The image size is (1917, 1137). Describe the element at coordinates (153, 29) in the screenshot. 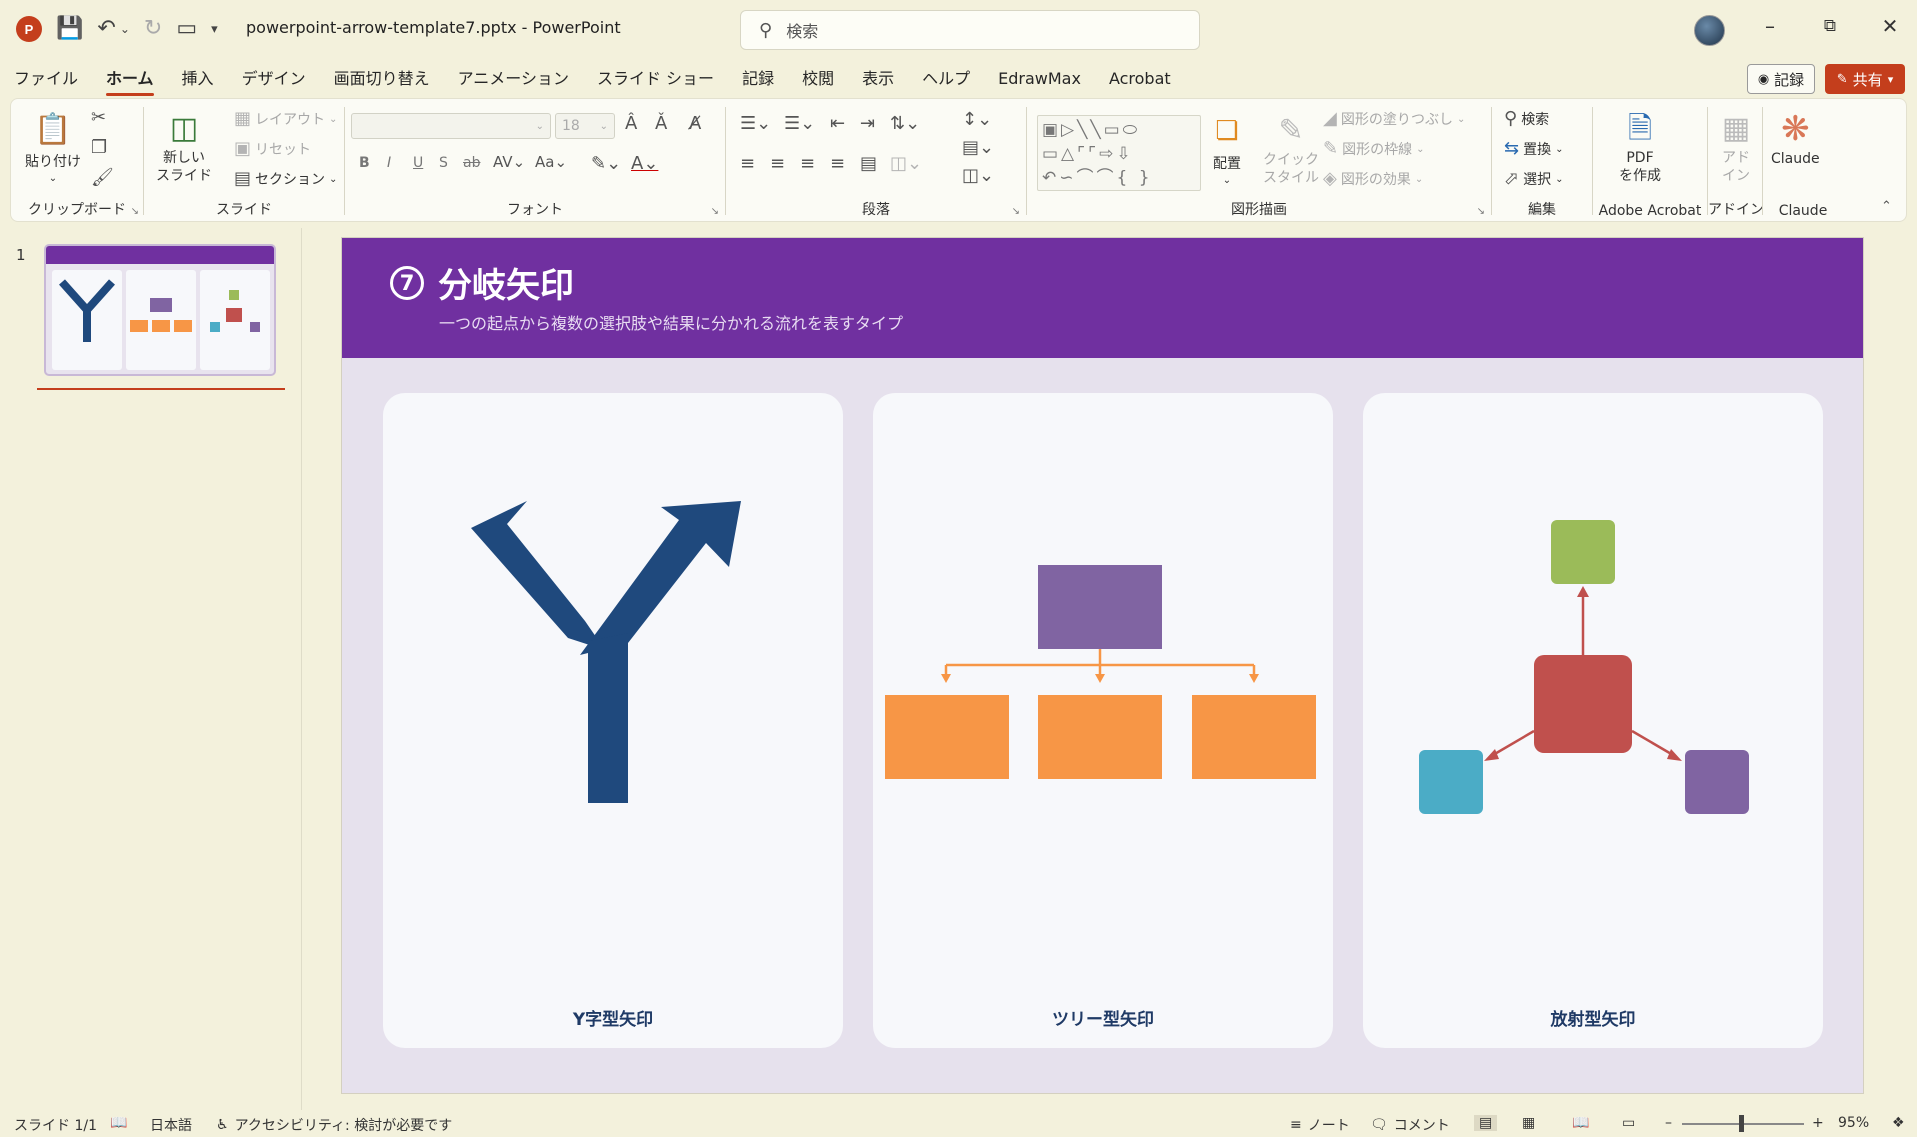

I see `redo-icon: ↻` at that location.